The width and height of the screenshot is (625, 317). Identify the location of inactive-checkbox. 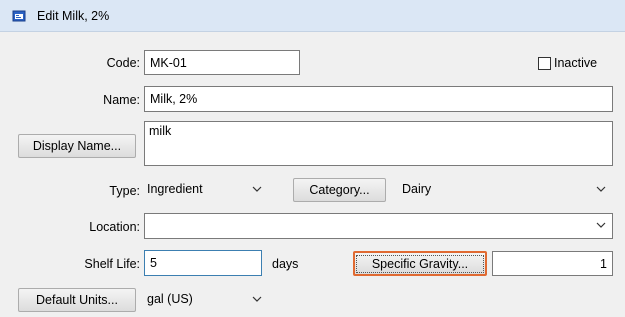
(544, 63).